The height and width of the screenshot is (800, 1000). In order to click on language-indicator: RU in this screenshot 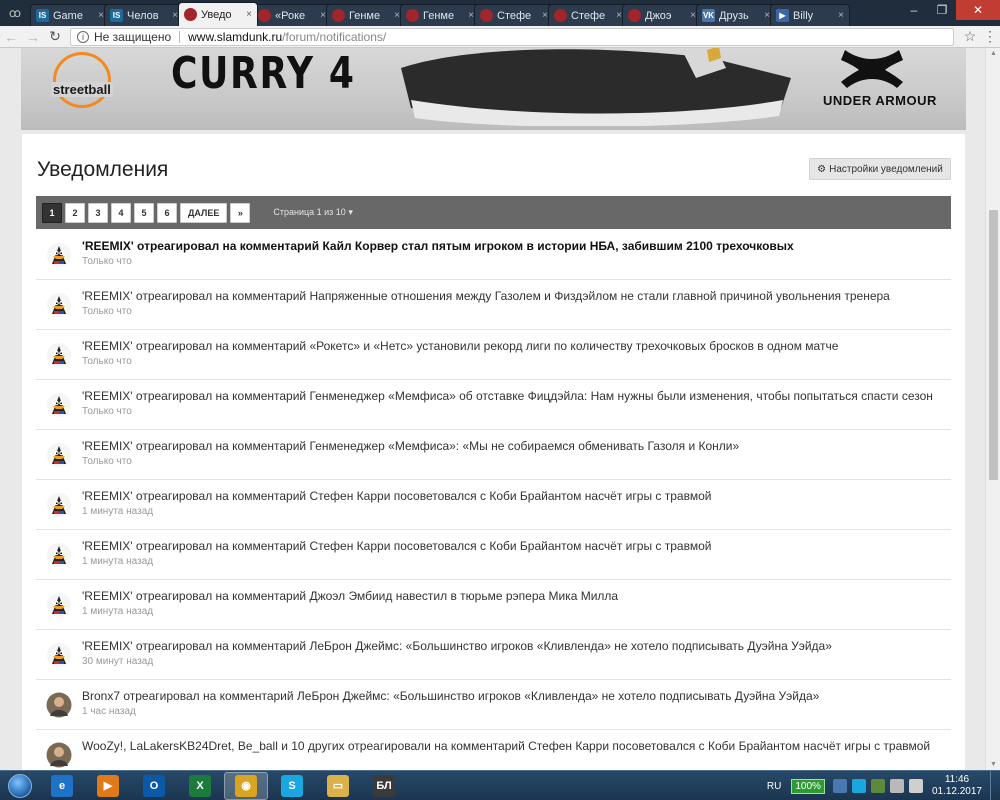, I will do `click(774, 786)`.